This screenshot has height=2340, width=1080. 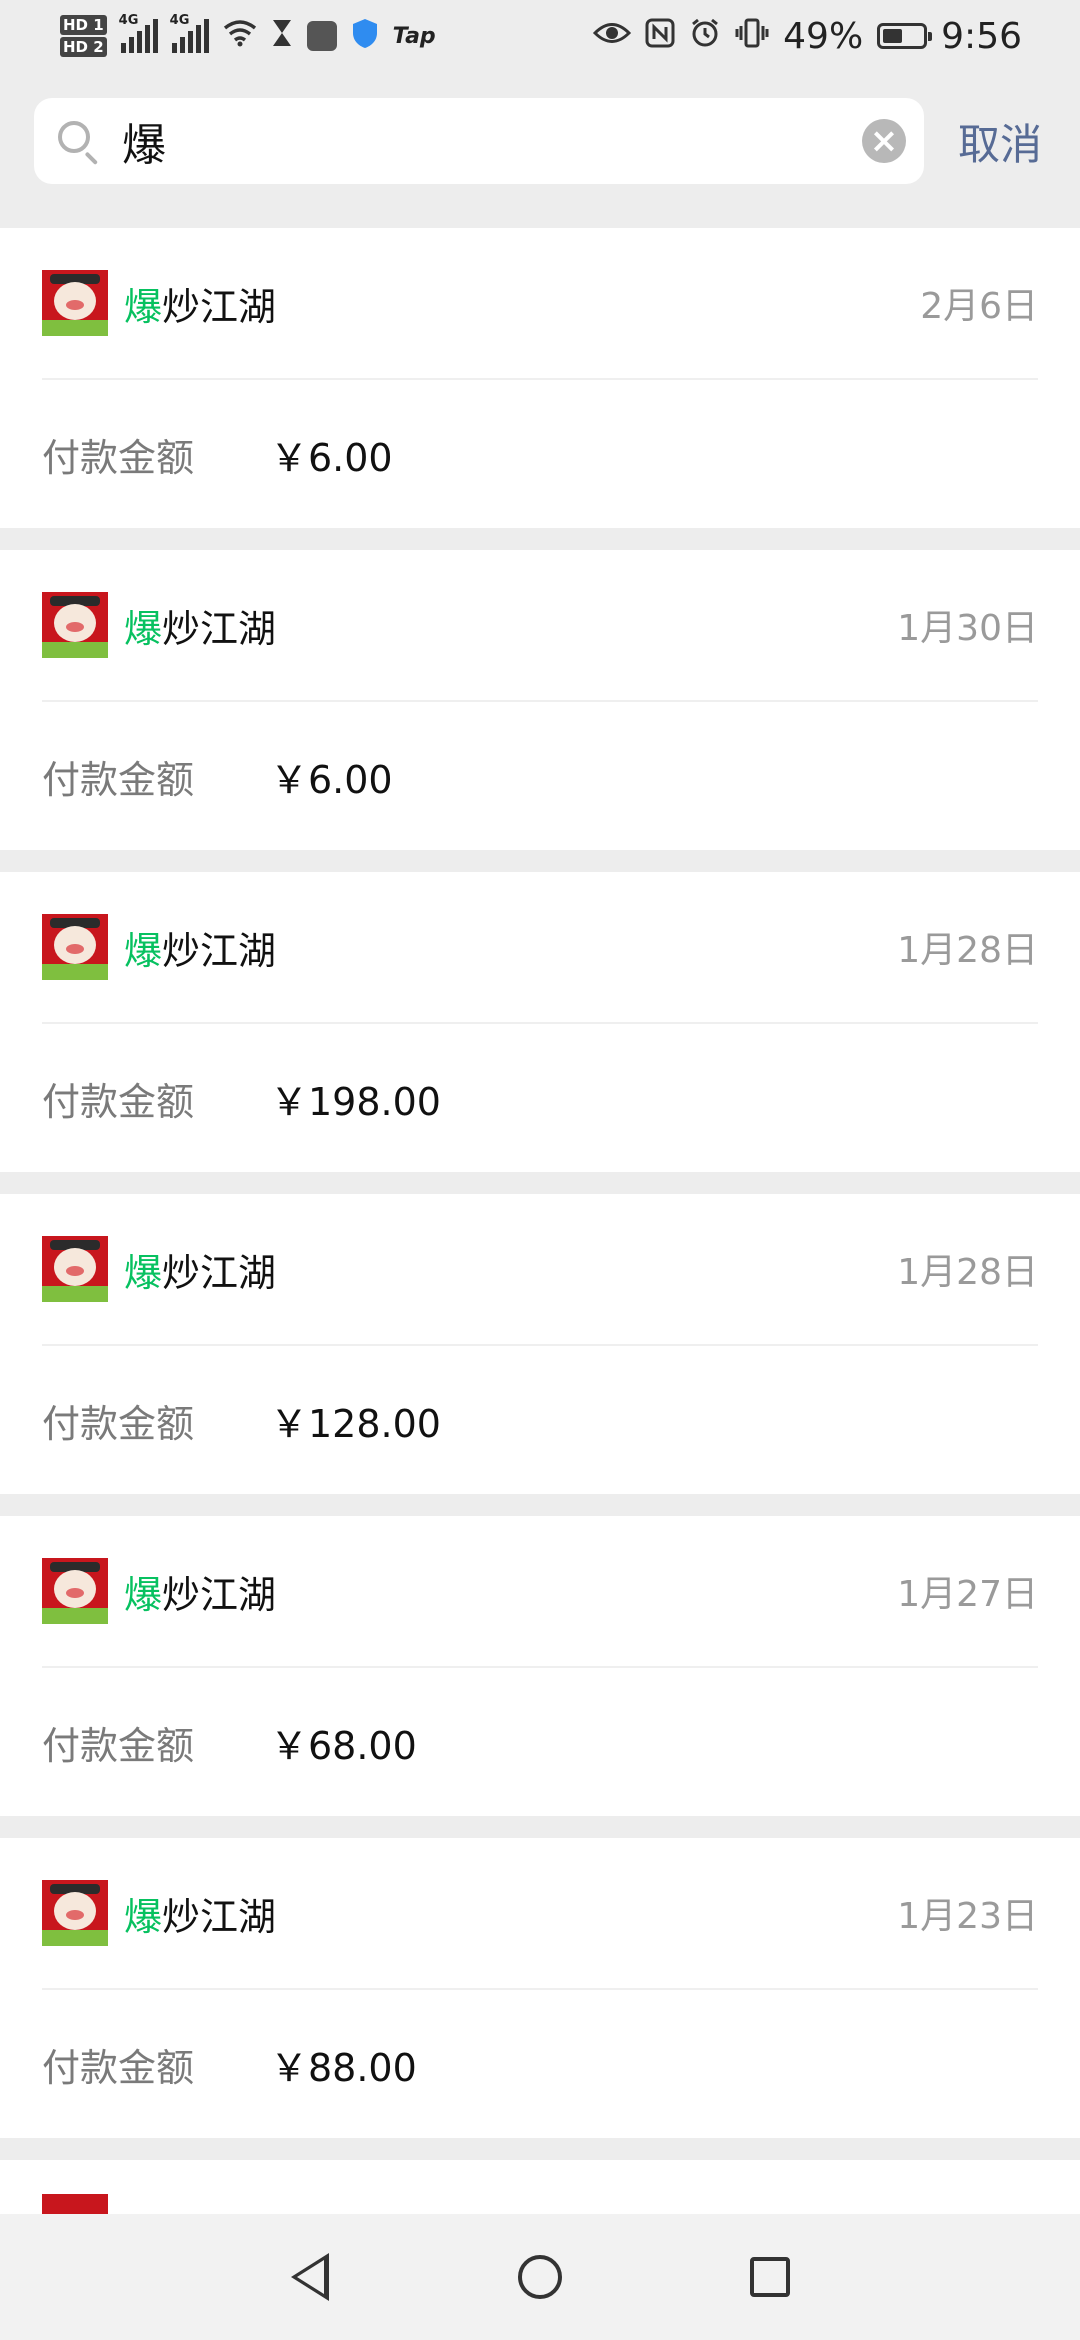 I want to click on list-item-header: 爆炒江湖 1月23日, so click(x=540, y=1914).